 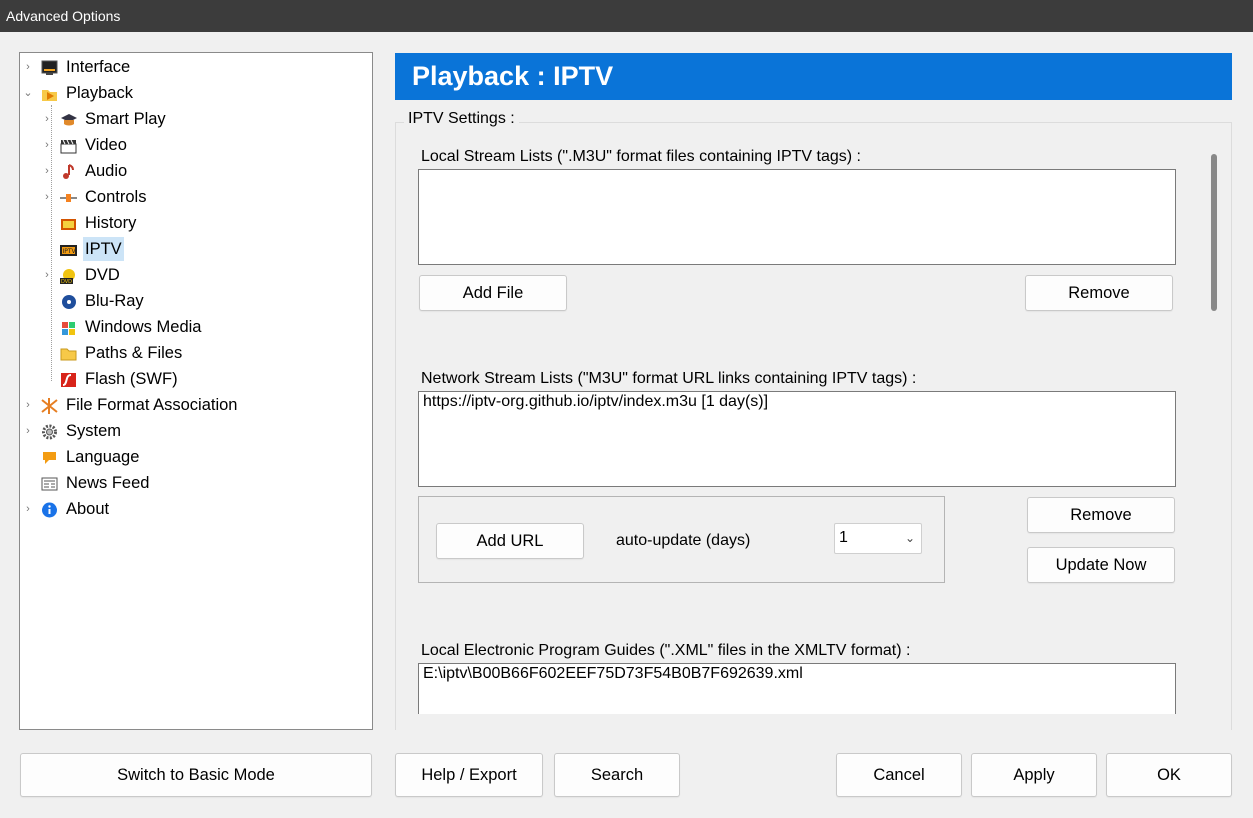 What do you see at coordinates (68, 301) in the screenshot?
I see `bluray-icon` at bounding box center [68, 301].